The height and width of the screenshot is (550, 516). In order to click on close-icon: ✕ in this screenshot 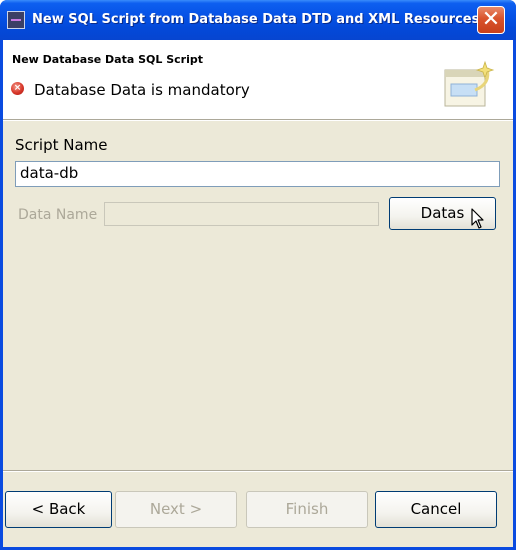, I will do `click(491, 19)`.